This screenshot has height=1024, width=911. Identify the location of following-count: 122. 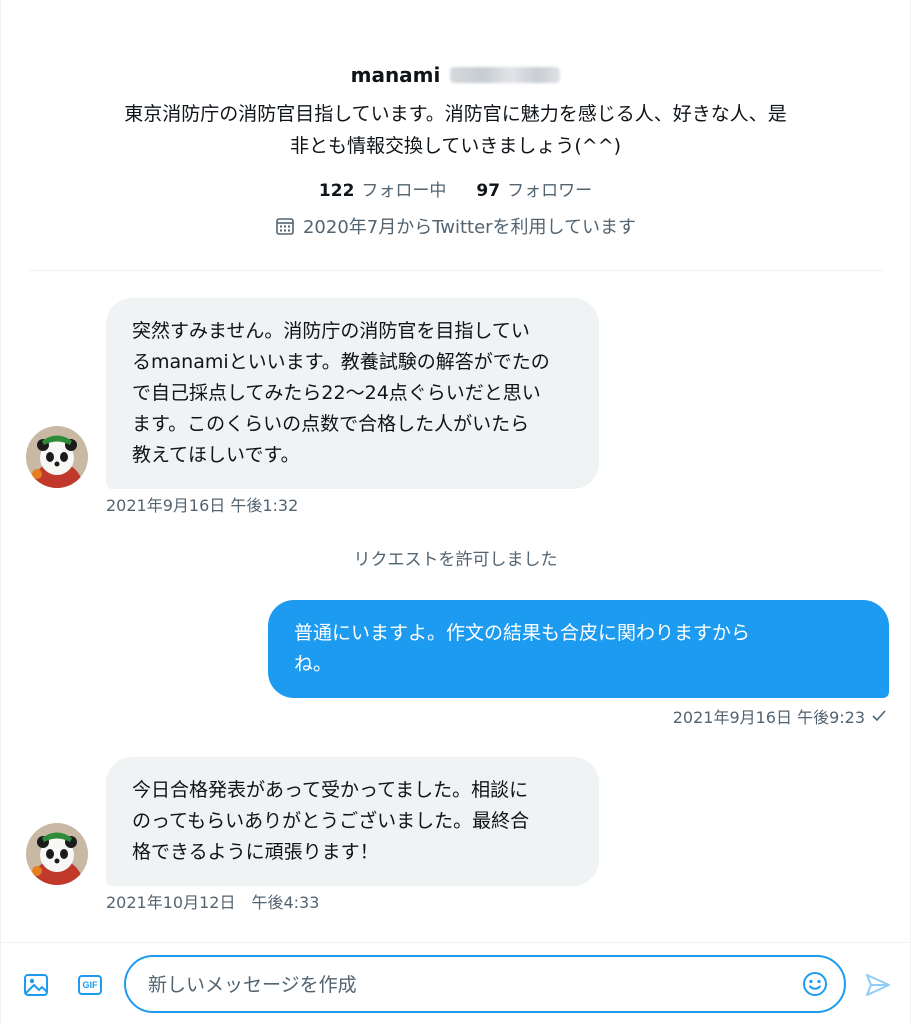
(336, 191).